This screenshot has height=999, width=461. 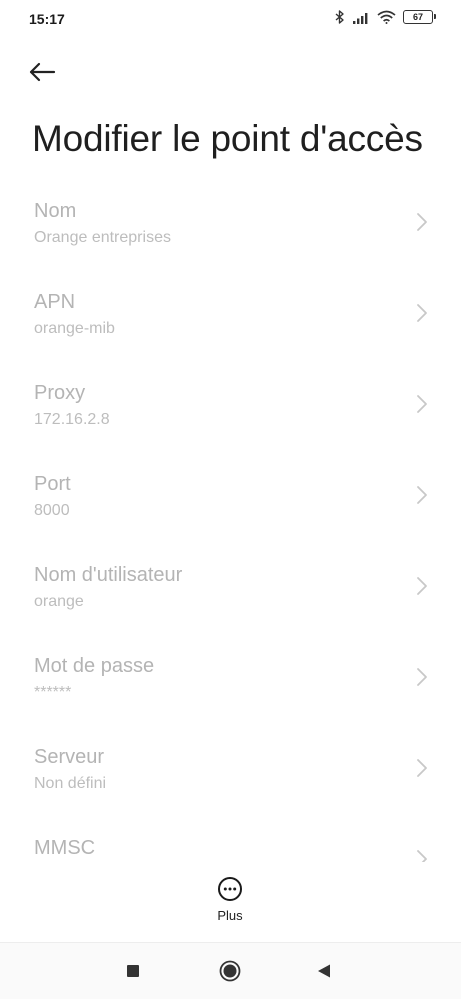 I want to click on home-button, so click(x=230, y=971).